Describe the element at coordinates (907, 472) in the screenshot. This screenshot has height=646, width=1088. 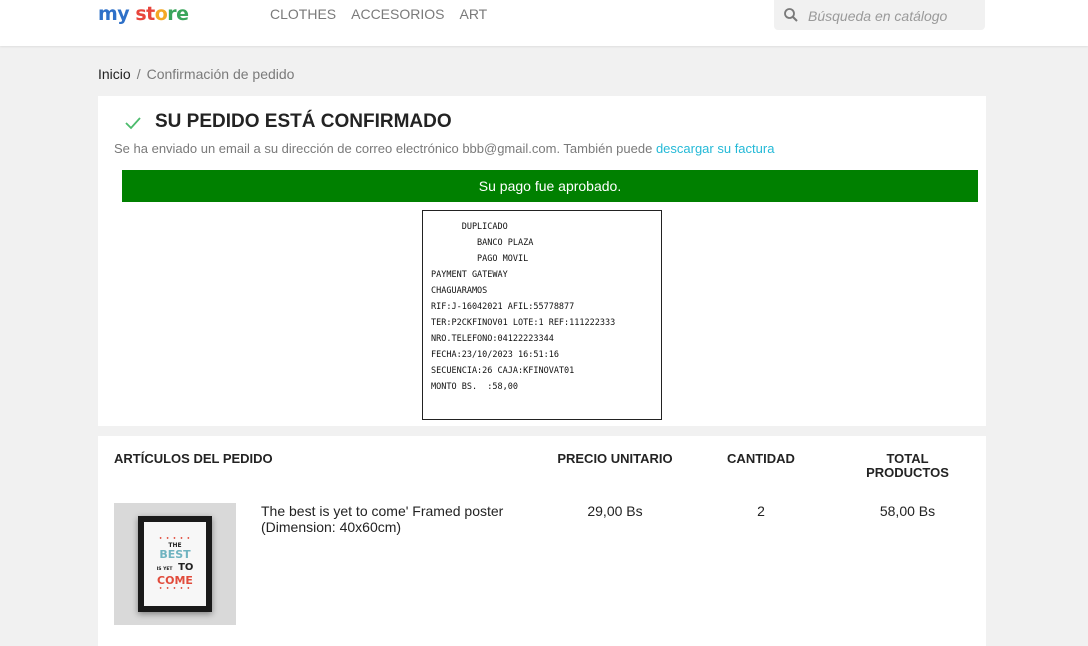
I see `header-total-line2: PRODUCTOS` at that location.